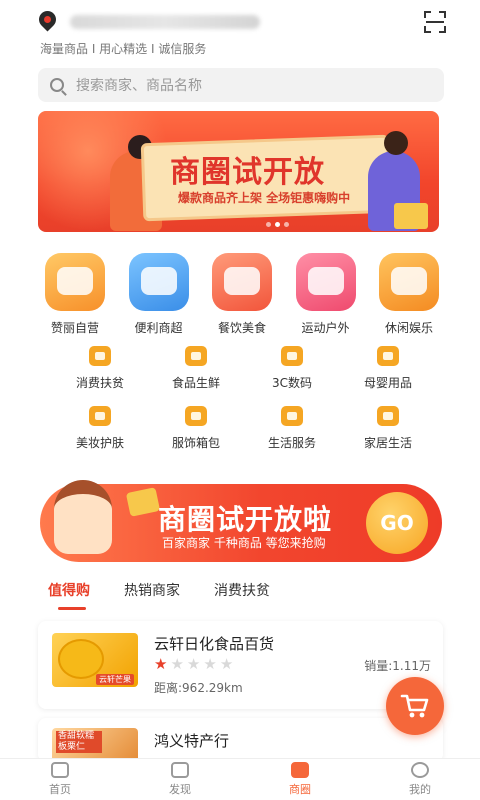 Image resolution: width=480 pixels, height=800 pixels. Describe the element at coordinates (242, 282) in the screenshot. I see `roast-chicken-icon` at that location.